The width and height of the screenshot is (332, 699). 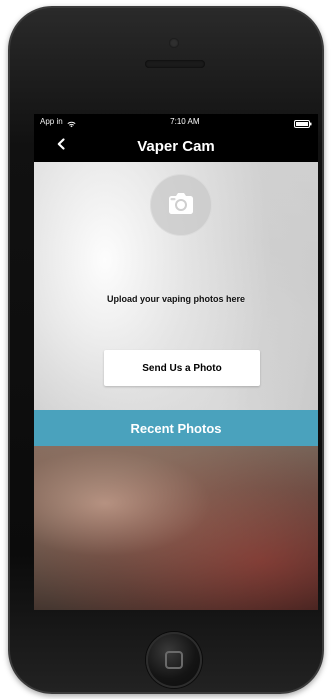 I want to click on wifi-icon, so click(x=71, y=123).